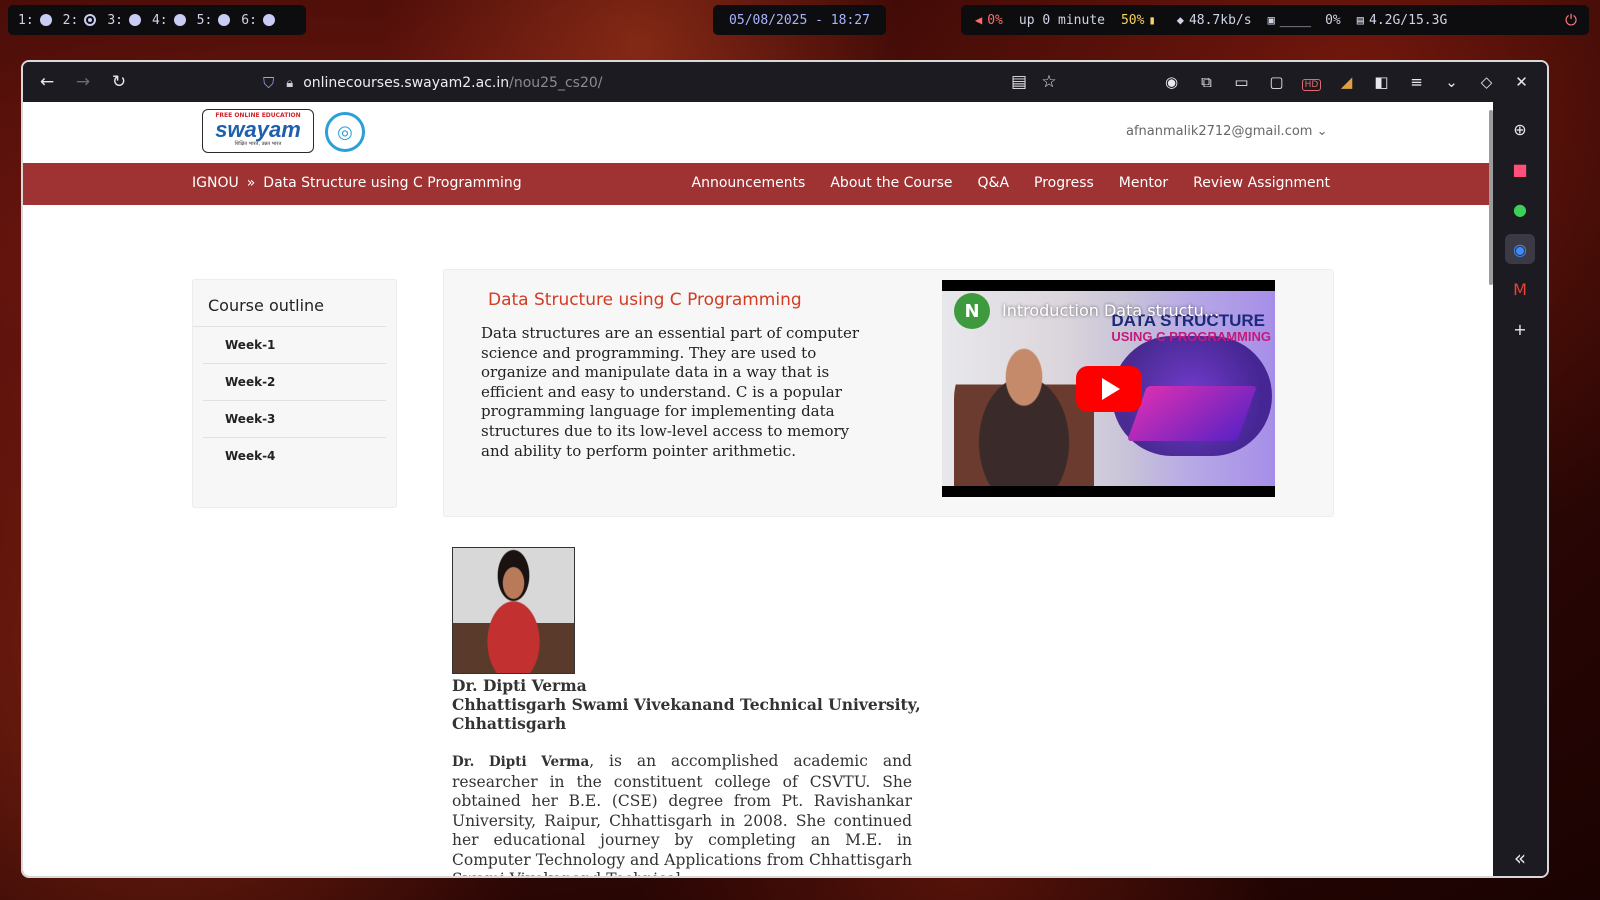 The width and height of the screenshot is (1600, 900). I want to click on breadcrumb-root: IGNOU, so click(215, 183).